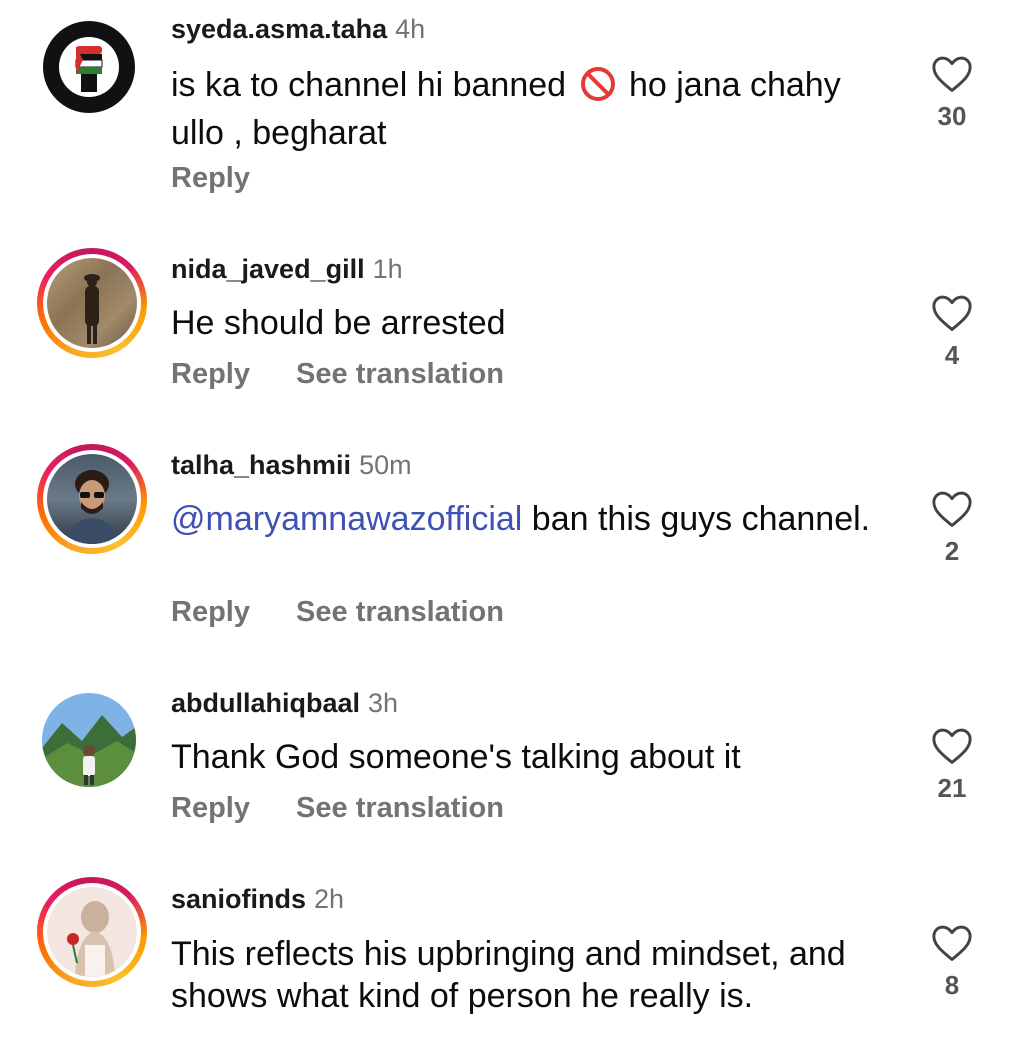  What do you see at coordinates (383, 703) in the screenshot?
I see `timestamp: 3h` at bounding box center [383, 703].